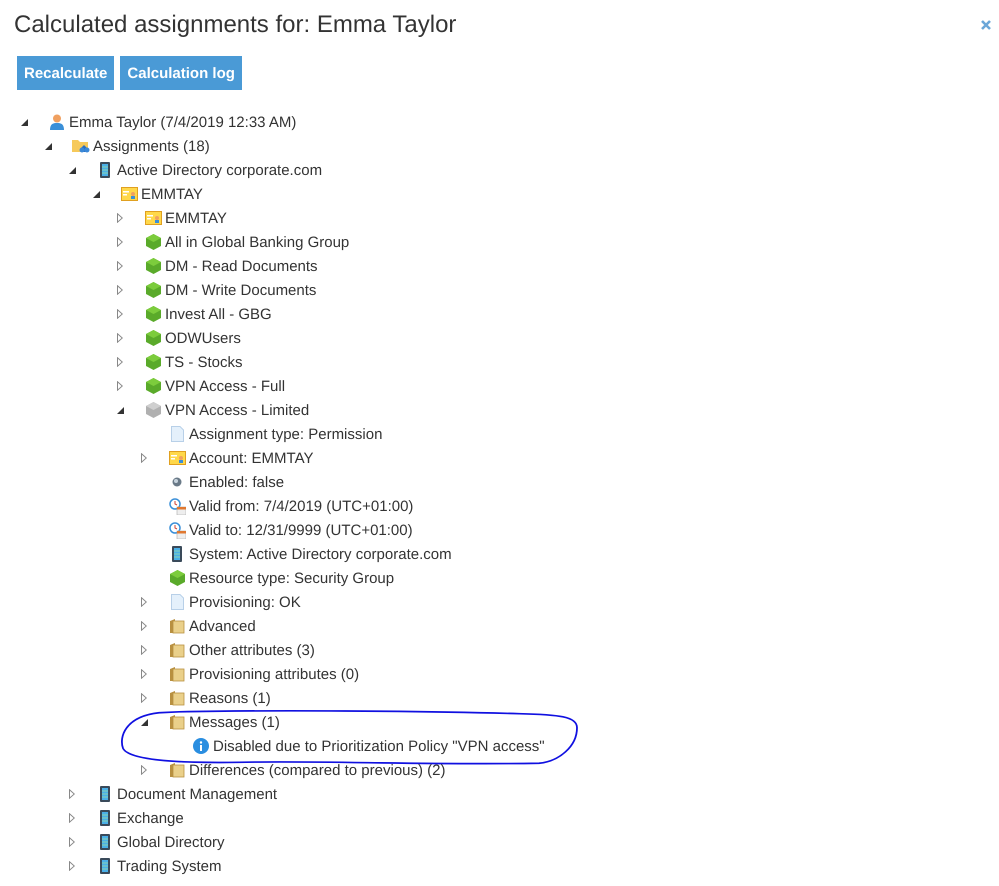  I want to click on tree-item: Other attributes (3), so click(252, 650).